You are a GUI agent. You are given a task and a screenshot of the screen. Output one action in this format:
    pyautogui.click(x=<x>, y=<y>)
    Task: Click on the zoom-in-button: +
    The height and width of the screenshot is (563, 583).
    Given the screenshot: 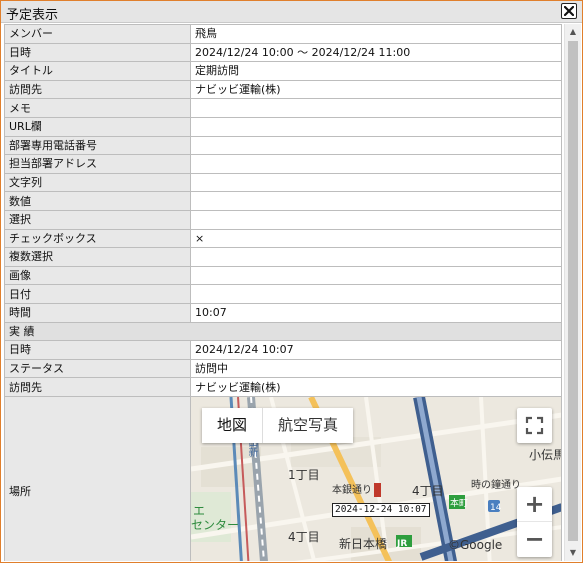 What is the action you would take?
    pyautogui.click(x=534, y=504)
    